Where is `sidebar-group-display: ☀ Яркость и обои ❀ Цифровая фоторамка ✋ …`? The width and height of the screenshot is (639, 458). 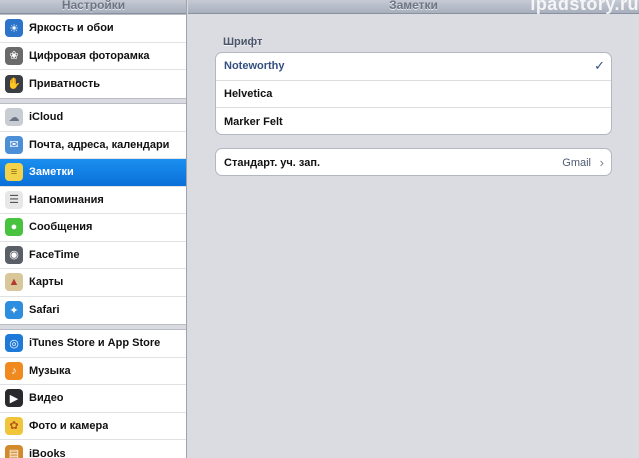
sidebar-group-display: ☀ Яркость и обои ❀ Цифровая фоторамка ✋ … is located at coordinates (93, 56).